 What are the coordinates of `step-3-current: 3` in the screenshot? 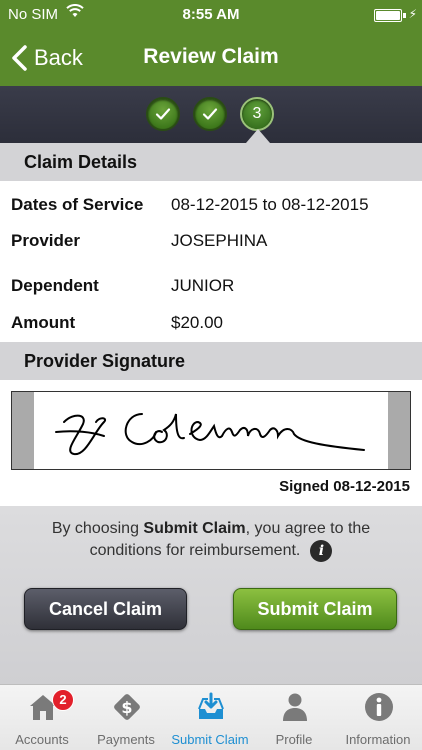 It's located at (257, 114).